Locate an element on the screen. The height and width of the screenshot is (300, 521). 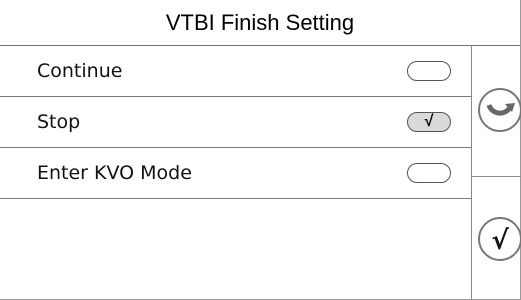
option-label: Stop is located at coordinates (59, 122).